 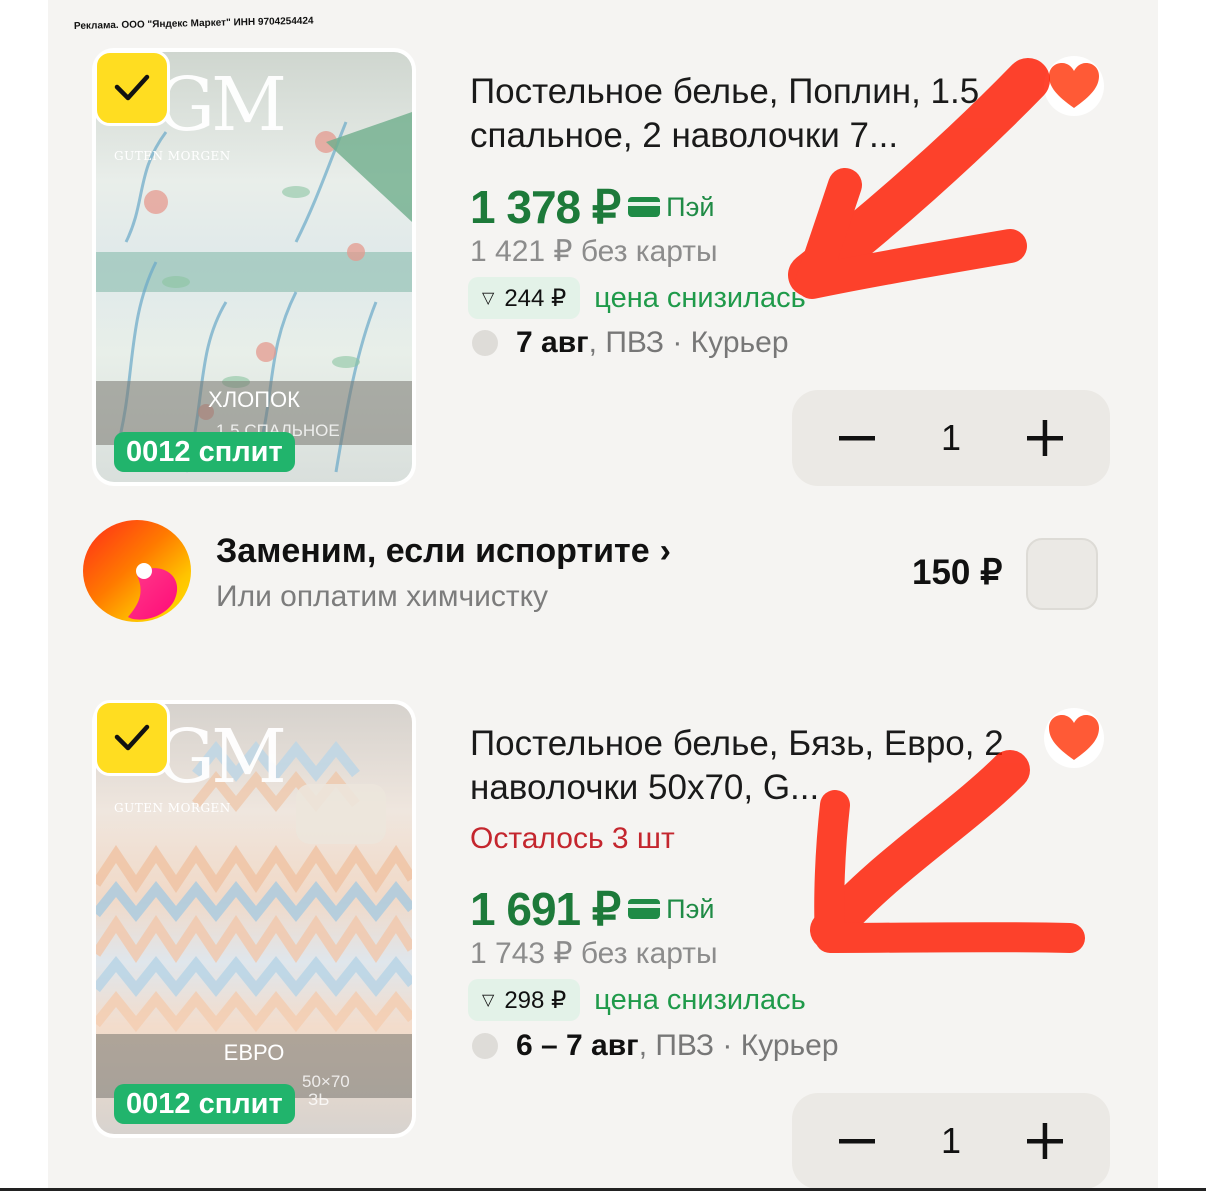 I want to click on quantity-stepper-2: 1, so click(x=951, y=1141).